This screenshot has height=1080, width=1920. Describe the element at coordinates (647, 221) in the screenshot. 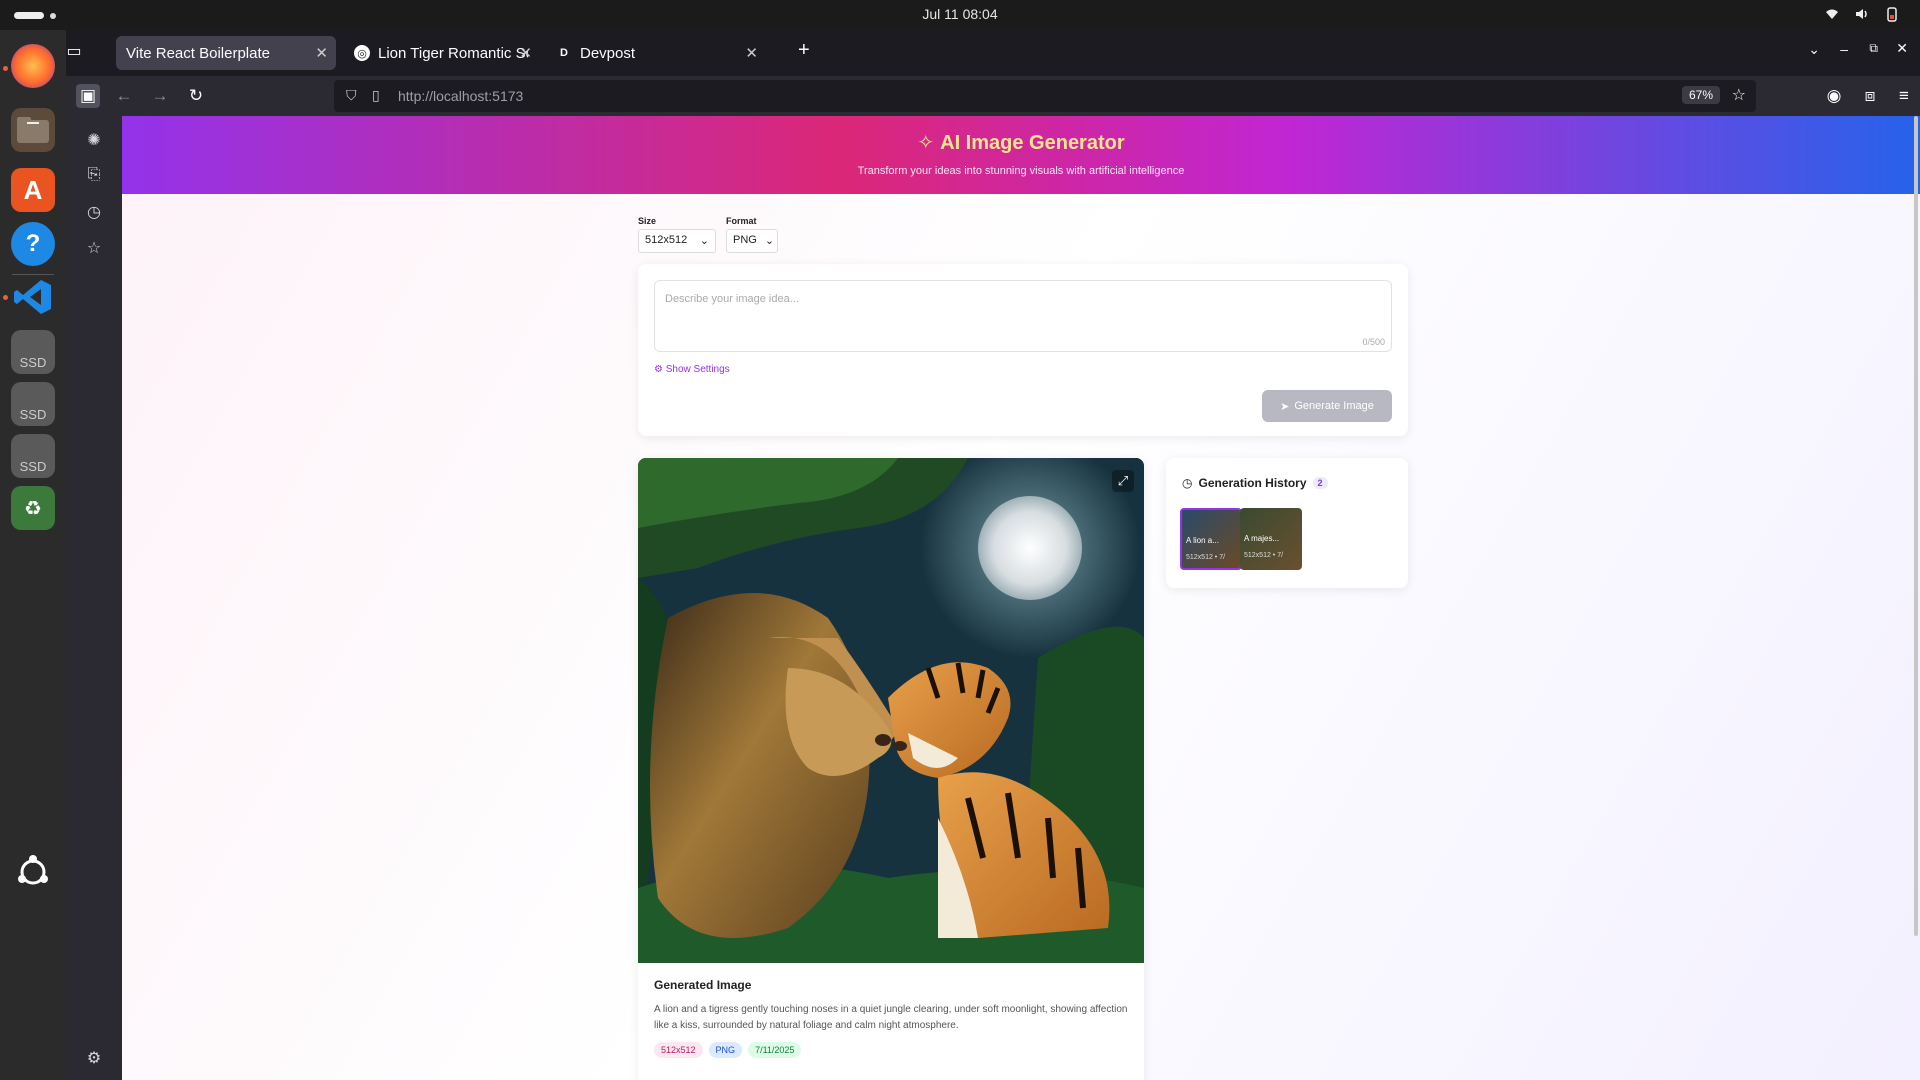

I see `size-label: Size` at that location.